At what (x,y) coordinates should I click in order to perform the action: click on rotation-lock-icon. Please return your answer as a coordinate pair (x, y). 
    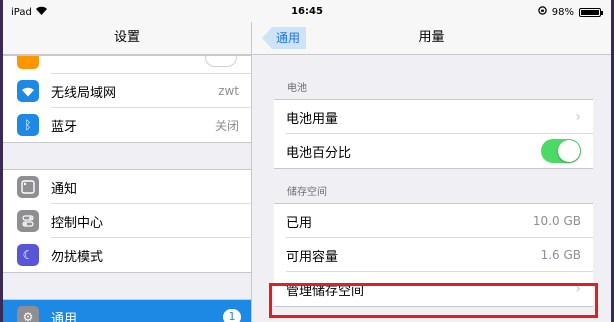
    Looking at the image, I should click on (542, 12).